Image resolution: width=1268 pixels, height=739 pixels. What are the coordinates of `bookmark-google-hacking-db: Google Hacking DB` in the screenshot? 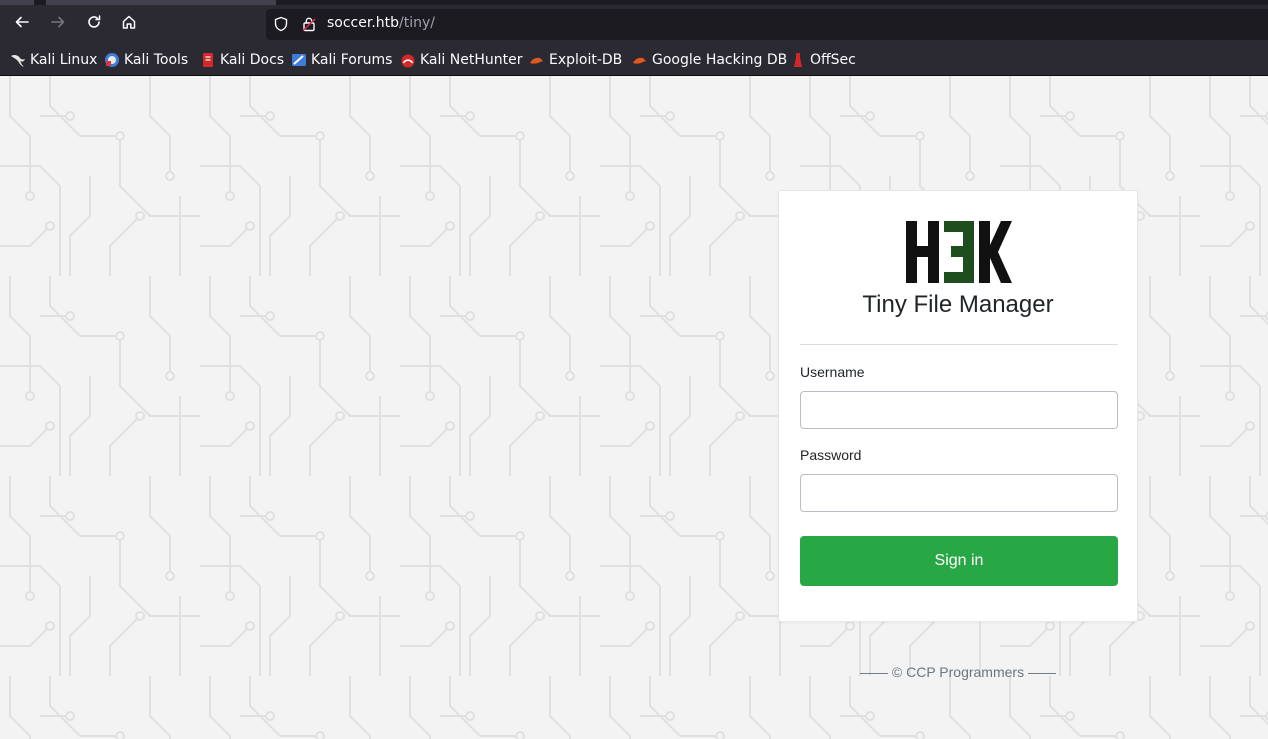 It's located at (709, 60).